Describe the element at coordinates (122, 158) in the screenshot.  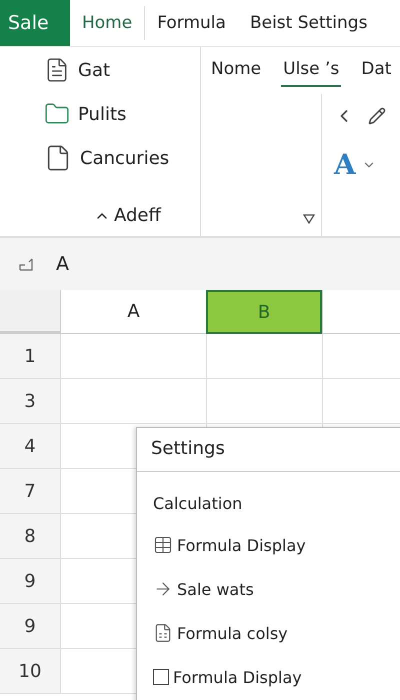
I see `ribbon-command: Cancuries` at that location.